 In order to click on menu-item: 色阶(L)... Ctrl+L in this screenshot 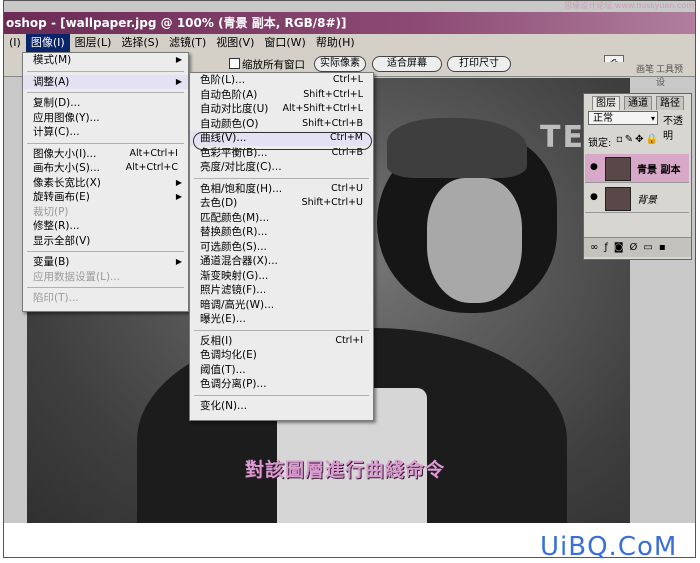, I will do `click(281, 80)`.